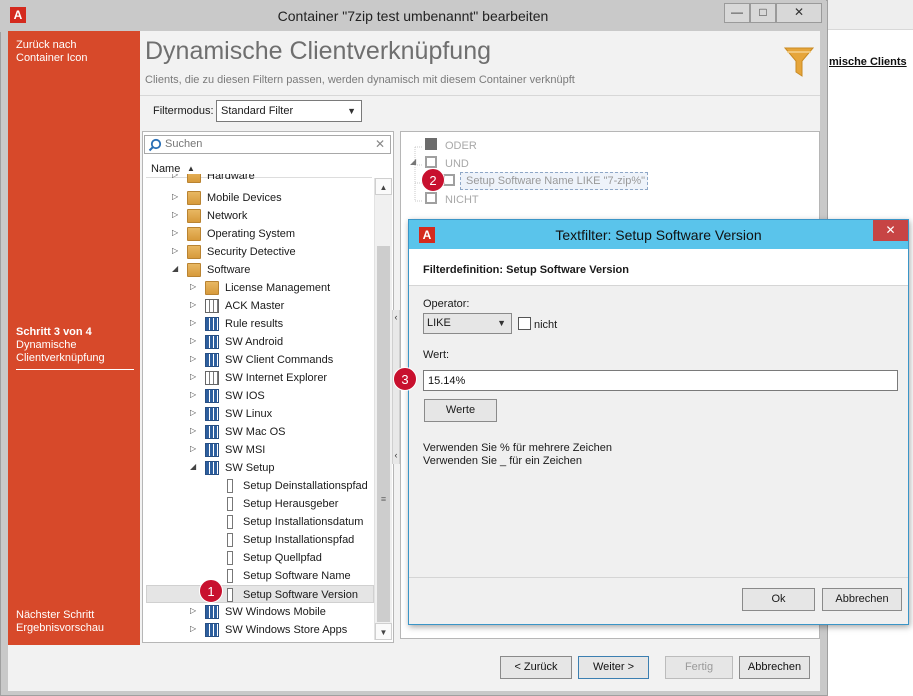  What do you see at coordinates (545, 325) in the screenshot?
I see `not-checkbox-label: nicht` at bounding box center [545, 325].